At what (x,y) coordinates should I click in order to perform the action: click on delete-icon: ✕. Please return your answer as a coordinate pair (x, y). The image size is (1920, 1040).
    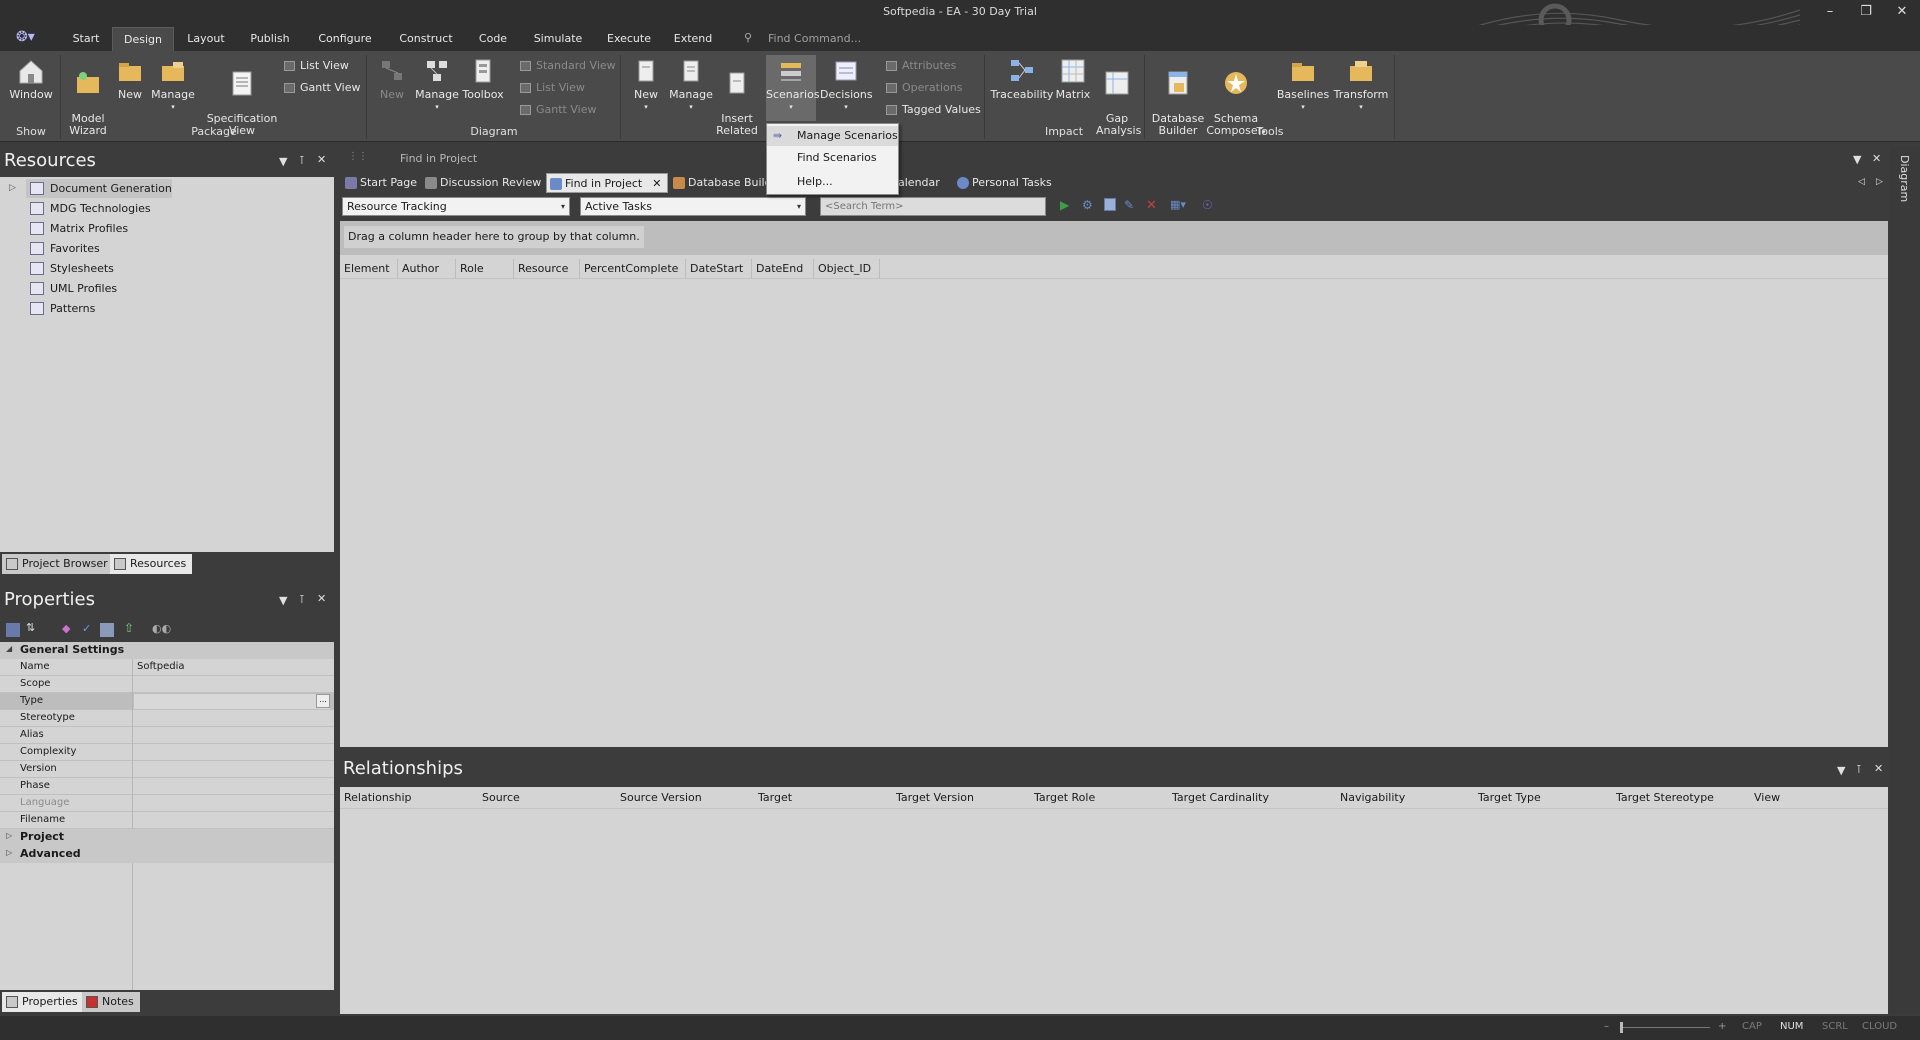
    Looking at the image, I should click on (1154, 206).